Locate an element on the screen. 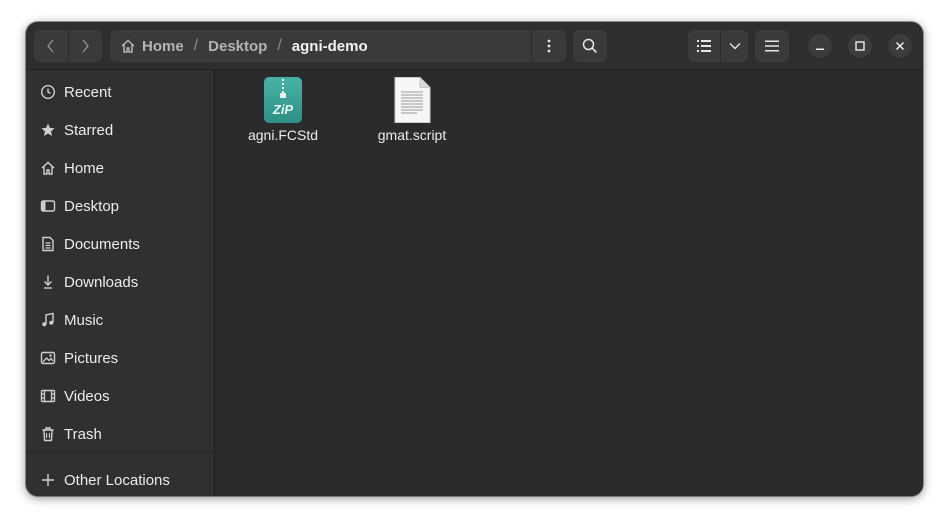 Image resolution: width=949 pixels, height=525 pixels. minimize-icon is located at coordinates (820, 49).